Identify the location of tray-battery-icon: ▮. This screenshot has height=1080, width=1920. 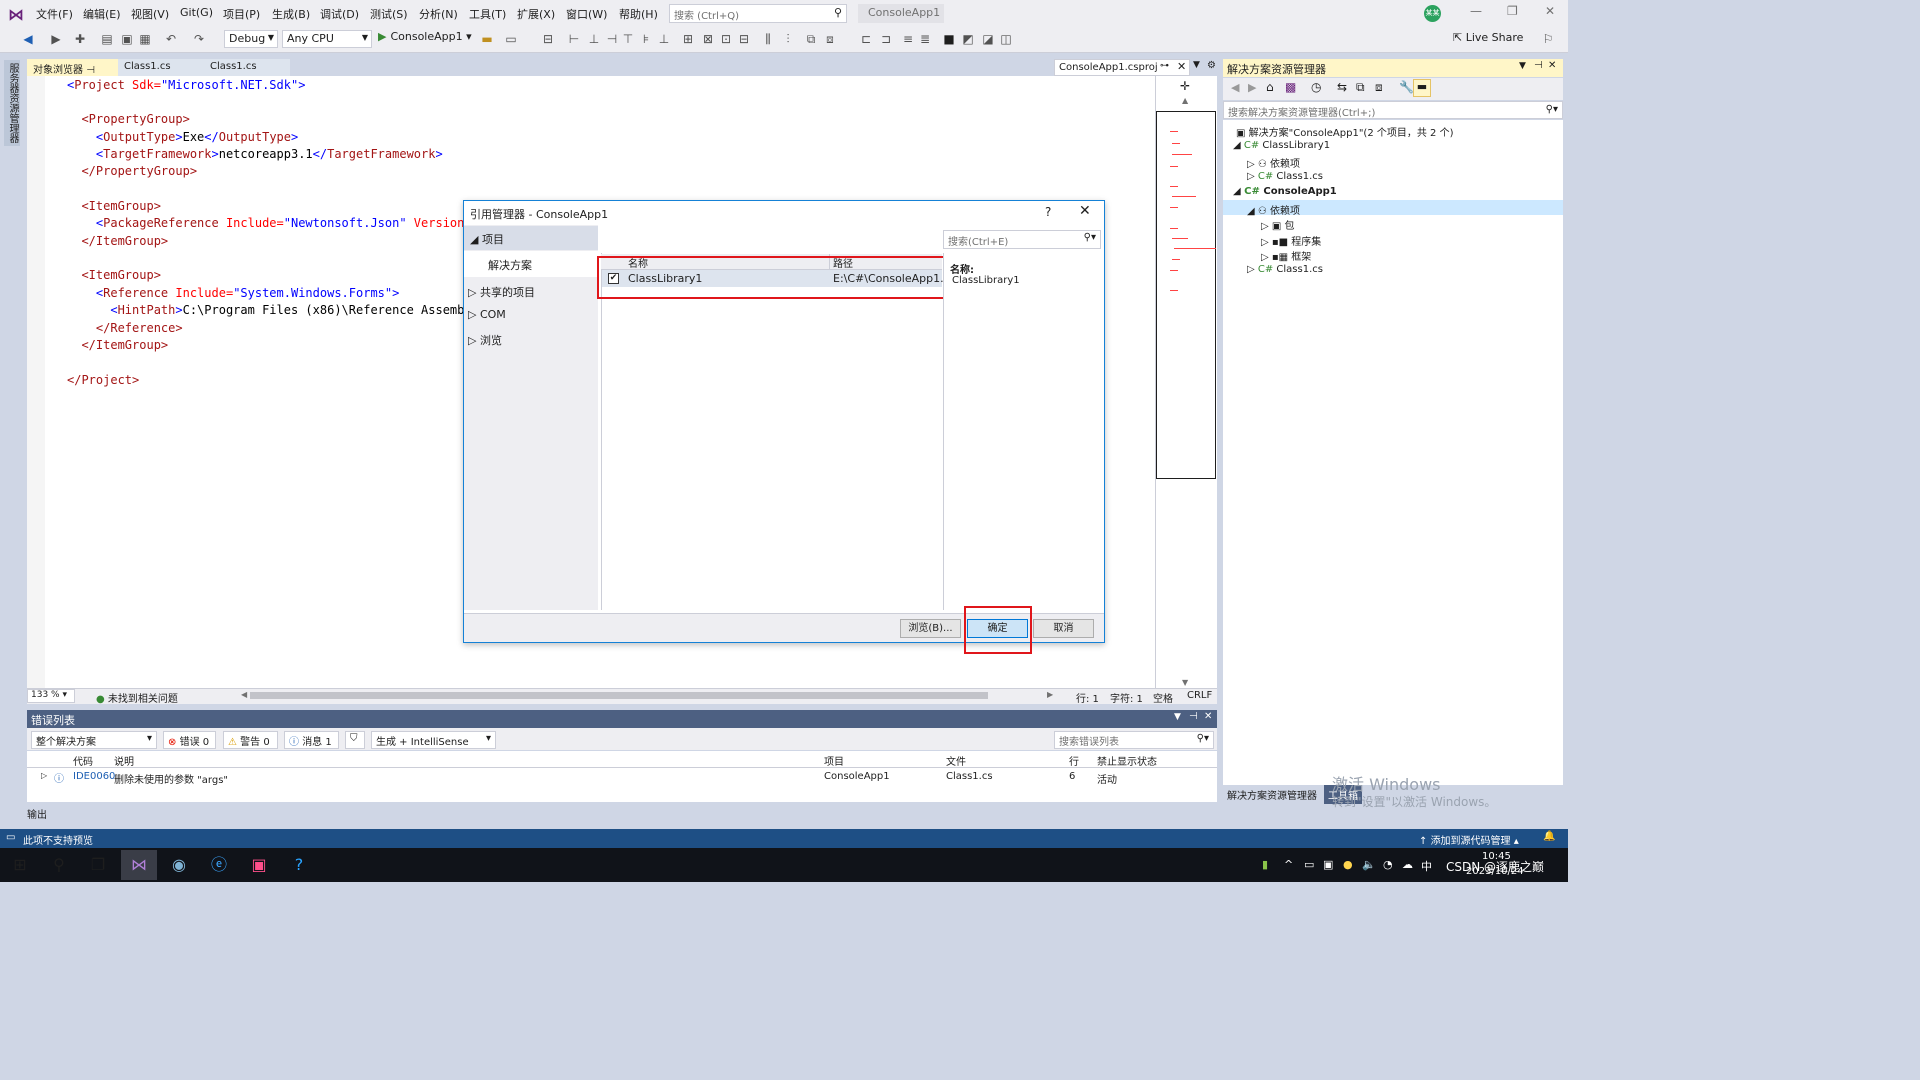
(1265, 864).